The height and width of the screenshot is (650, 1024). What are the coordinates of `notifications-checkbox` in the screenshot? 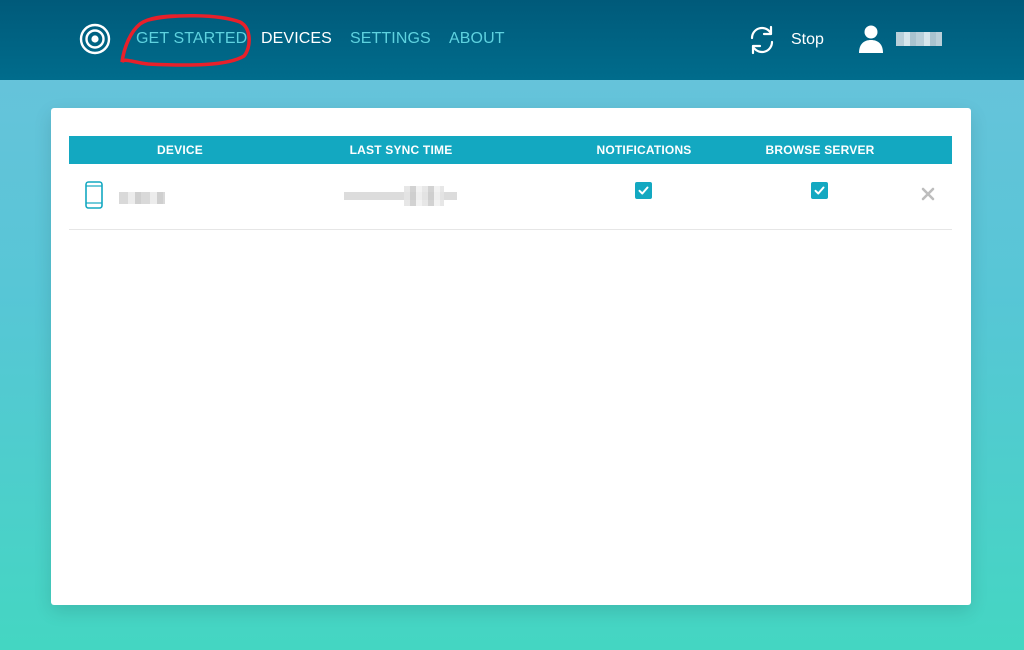 It's located at (643, 190).